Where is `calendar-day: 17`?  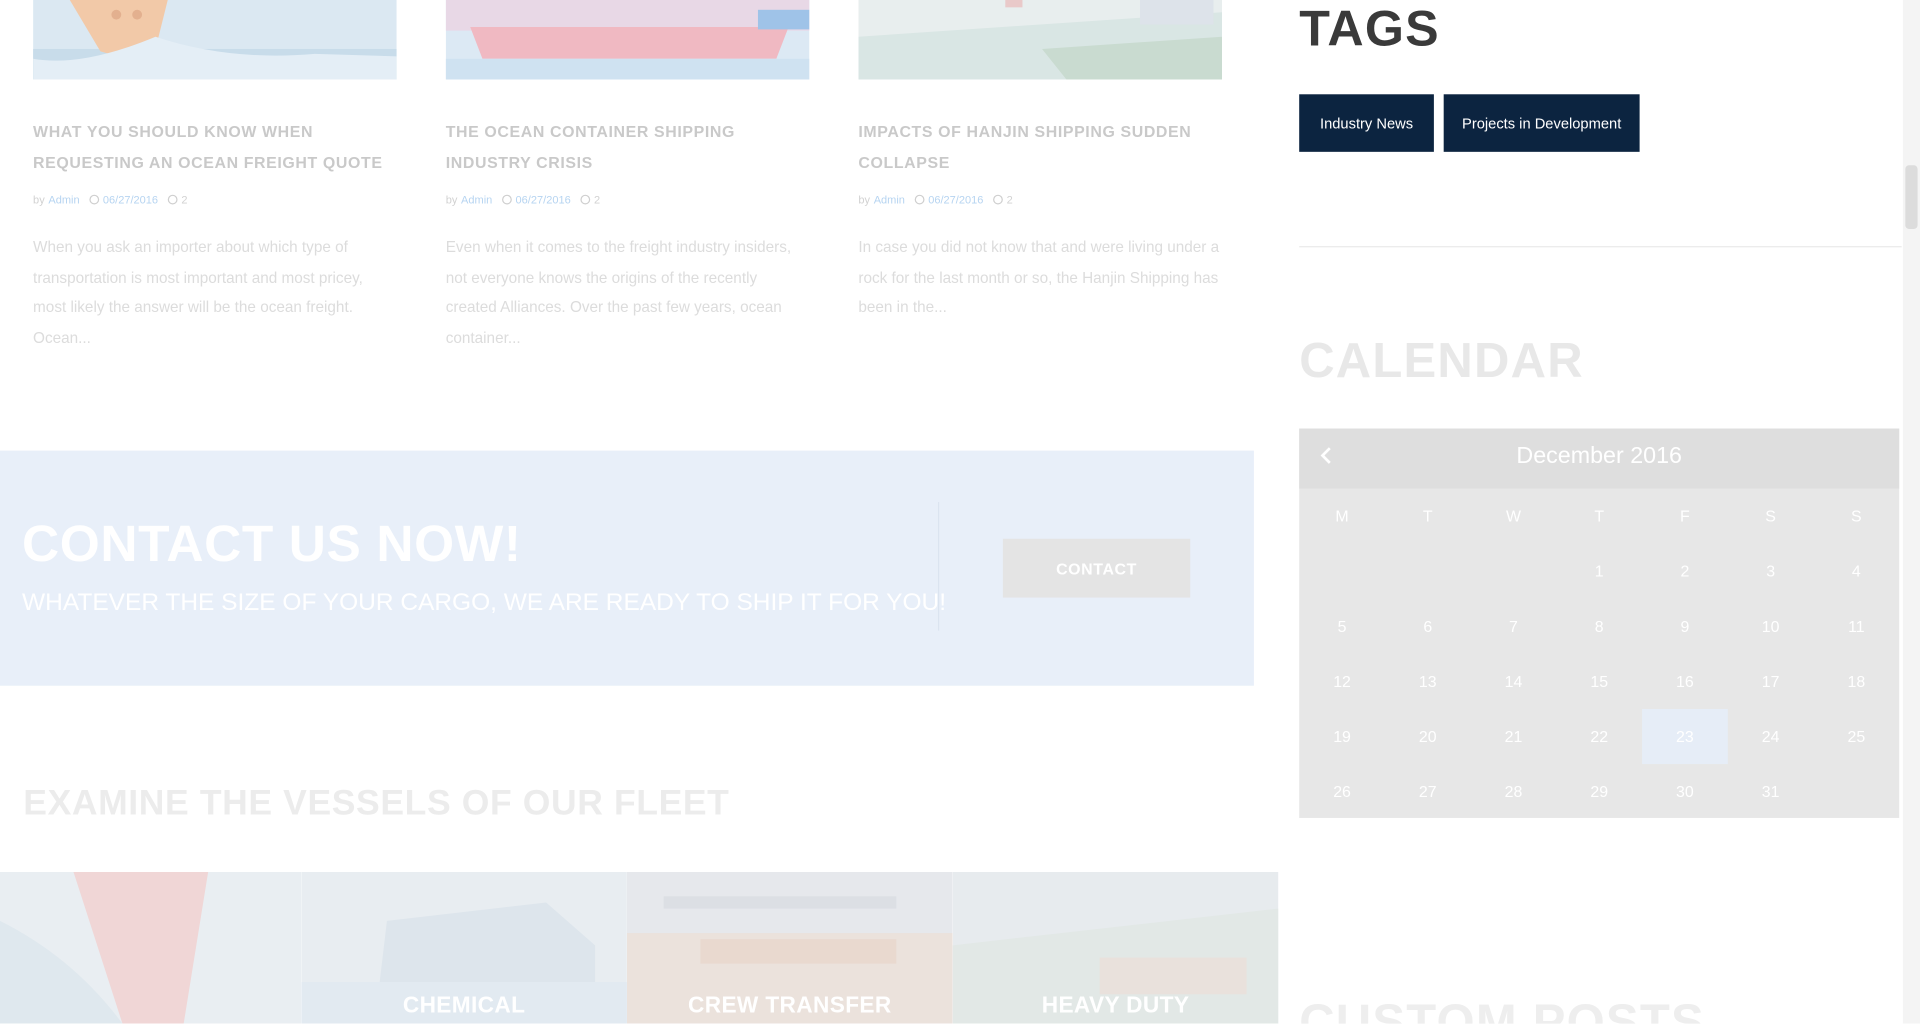
calendar-day: 17 is located at coordinates (1771, 681).